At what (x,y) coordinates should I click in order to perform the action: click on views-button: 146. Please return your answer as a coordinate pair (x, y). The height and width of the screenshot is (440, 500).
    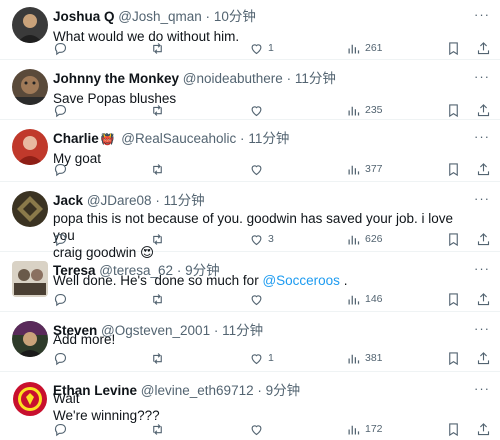
    Looking at the image, I should click on (364, 299).